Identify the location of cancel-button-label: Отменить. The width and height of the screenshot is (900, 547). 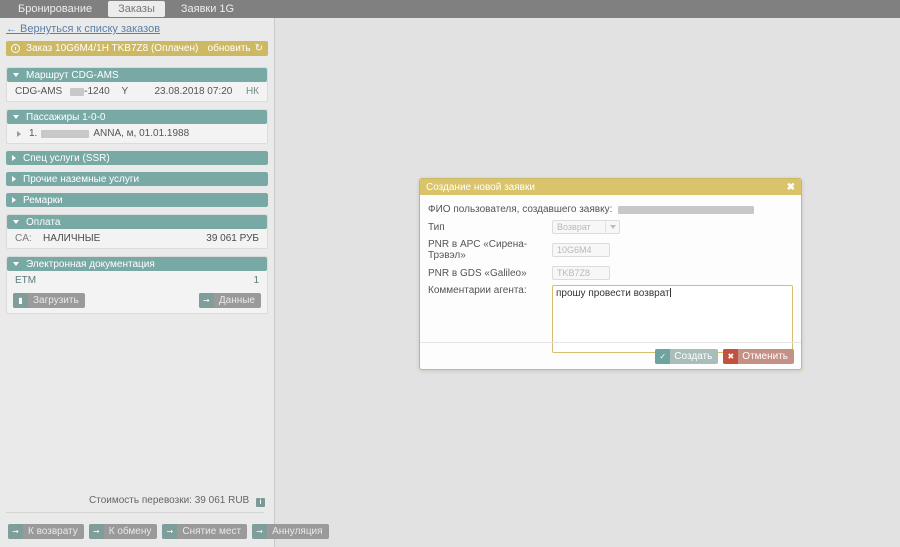
(765, 356).